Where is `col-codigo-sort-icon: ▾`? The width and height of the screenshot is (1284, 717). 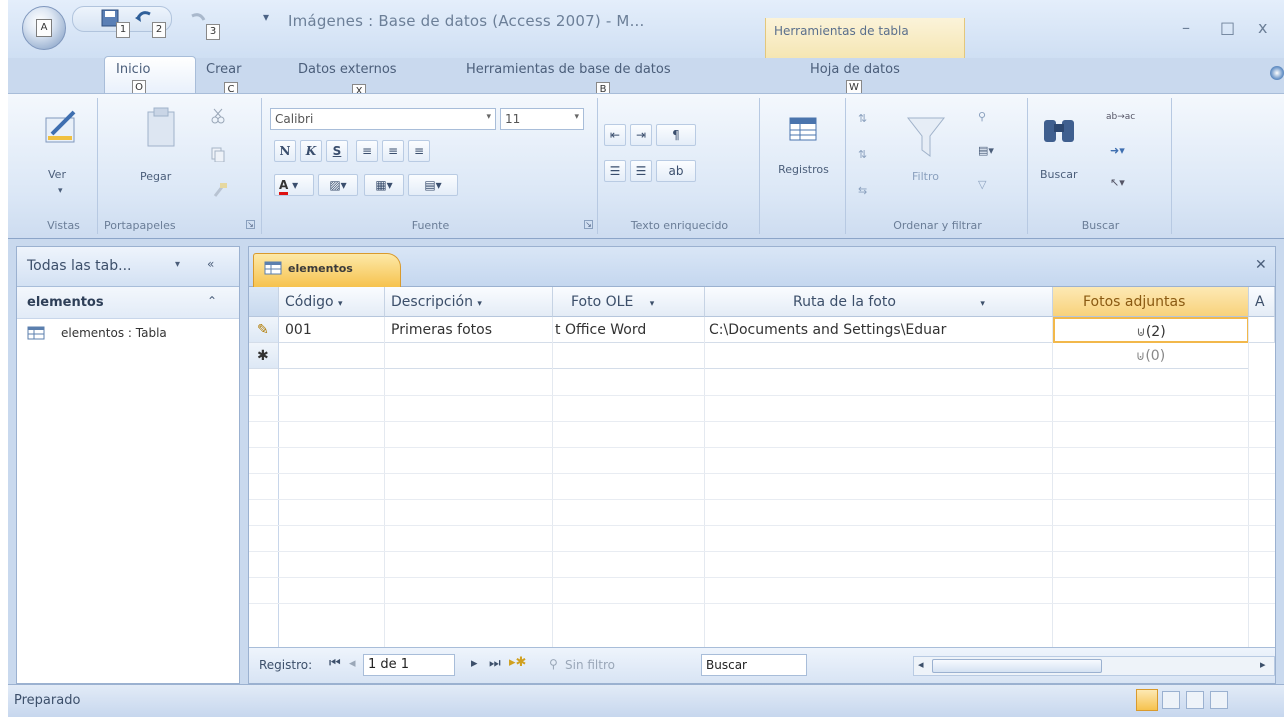 col-codigo-sort-icon: ▾ is located at coordinates (340, 304).